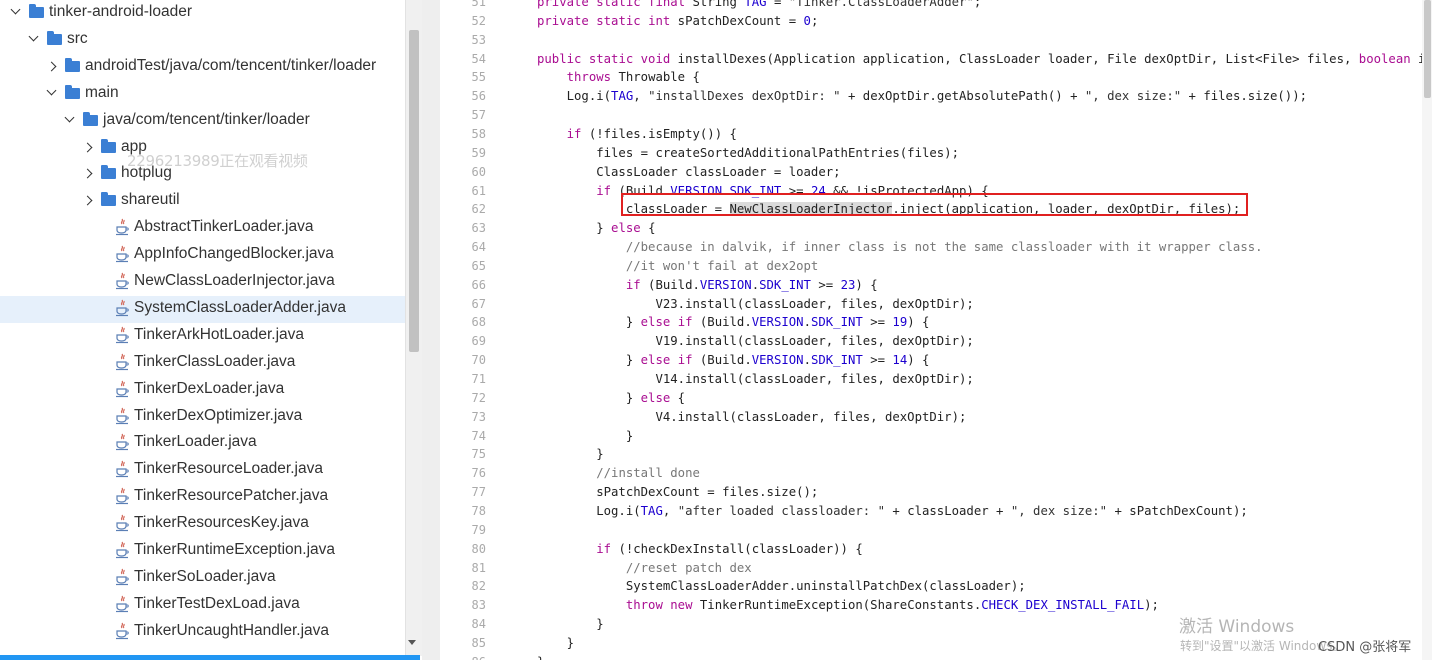  Describe the element at coordinates (1365, 647) in the screenshot. I see `csdn-watermark: CSDN @张将军` at that location.